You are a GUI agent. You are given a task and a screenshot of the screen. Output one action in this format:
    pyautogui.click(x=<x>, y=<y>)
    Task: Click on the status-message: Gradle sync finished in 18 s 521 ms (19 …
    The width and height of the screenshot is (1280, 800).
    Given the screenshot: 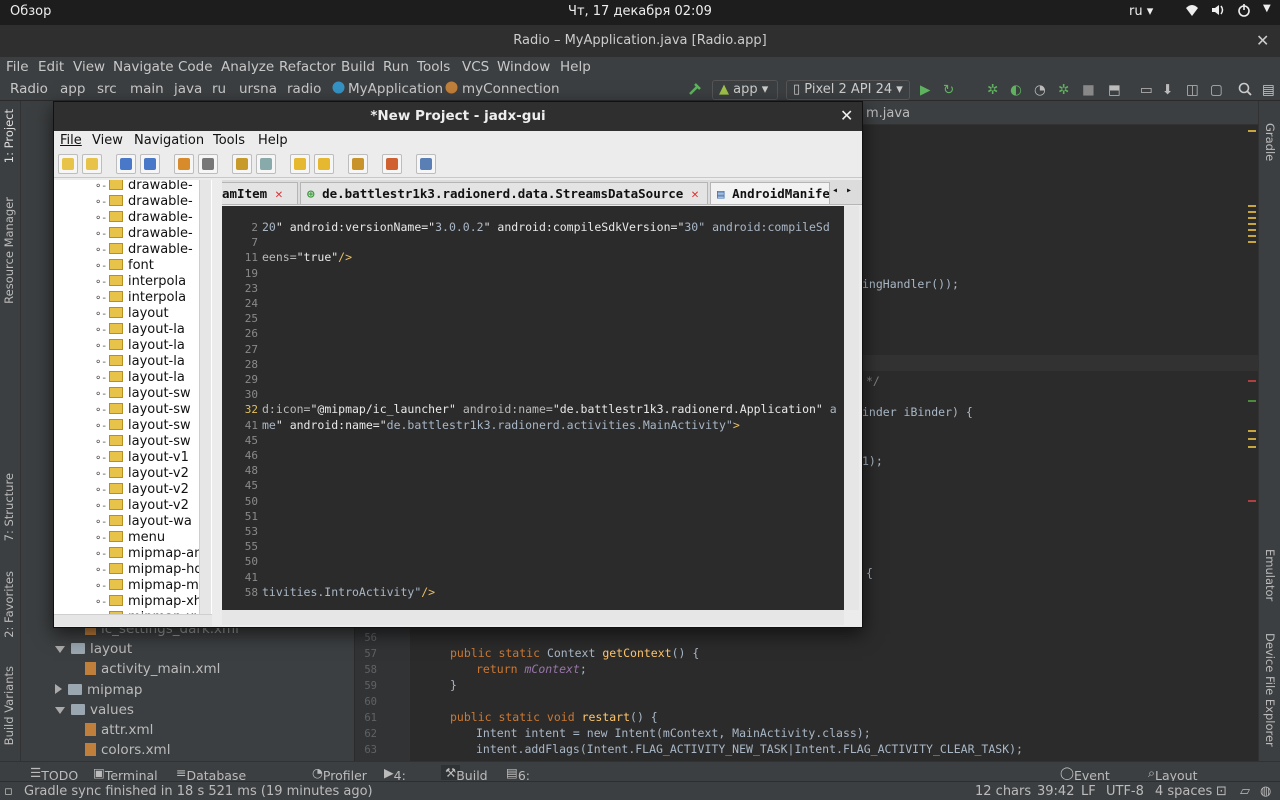 What is the action you would take?
    pyautogui.click(x=198, y=791)
    